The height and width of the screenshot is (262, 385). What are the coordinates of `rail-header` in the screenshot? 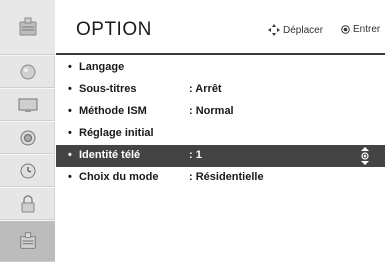 It's located at (27, 27).